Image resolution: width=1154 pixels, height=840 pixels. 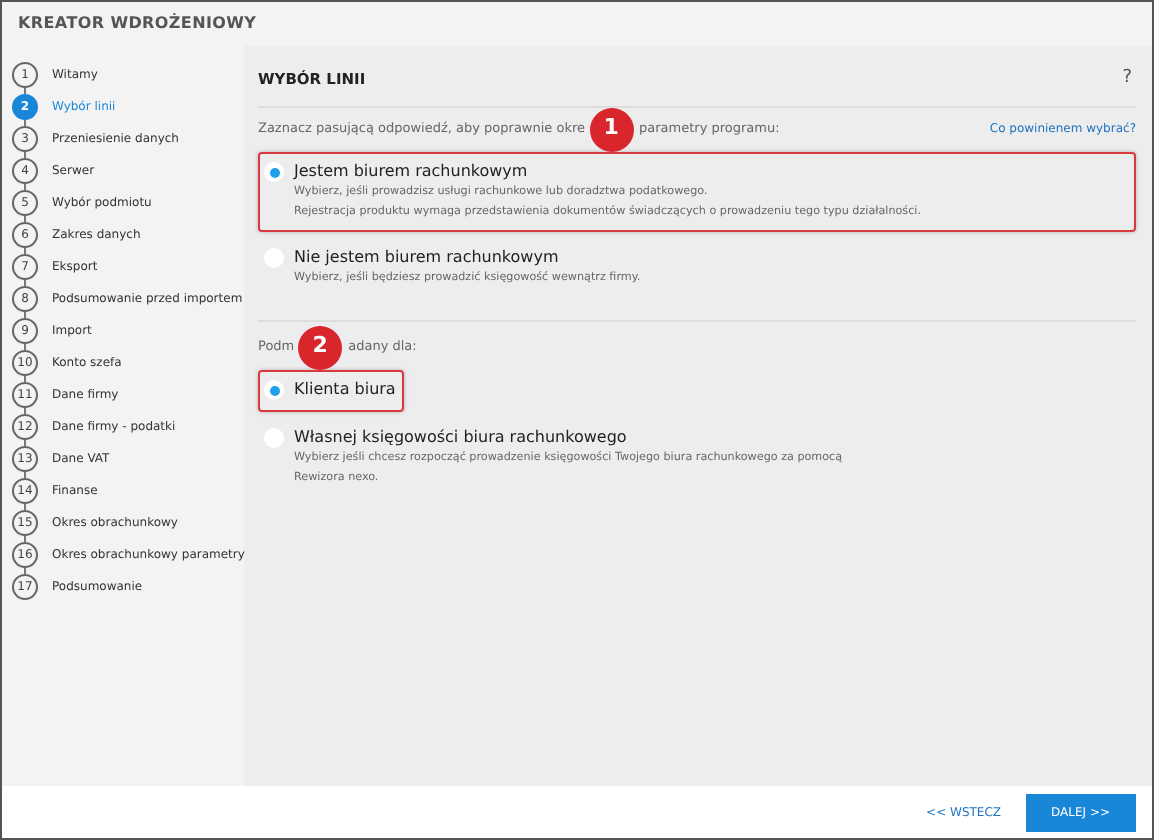 I want to click on window-title: KREATOR WDROŻENIOWY, so click(x=137, y=23).